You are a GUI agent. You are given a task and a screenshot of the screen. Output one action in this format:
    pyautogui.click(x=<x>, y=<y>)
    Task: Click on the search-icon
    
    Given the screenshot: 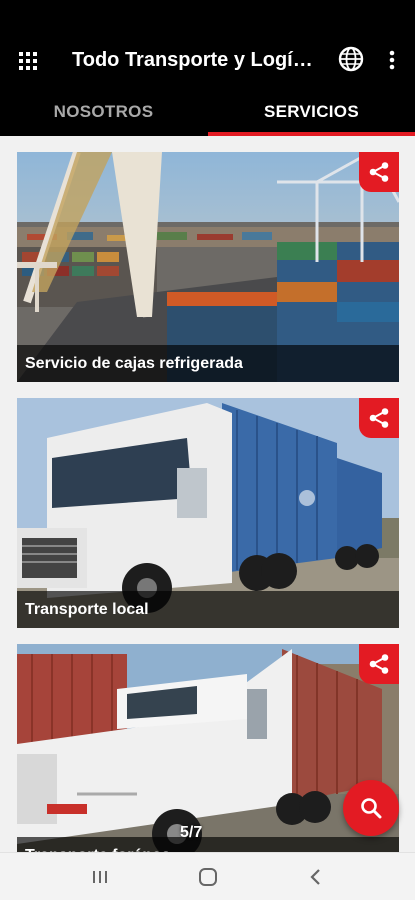 What is the action you would take?
    pyautogui.click(x=371, y=808)
    